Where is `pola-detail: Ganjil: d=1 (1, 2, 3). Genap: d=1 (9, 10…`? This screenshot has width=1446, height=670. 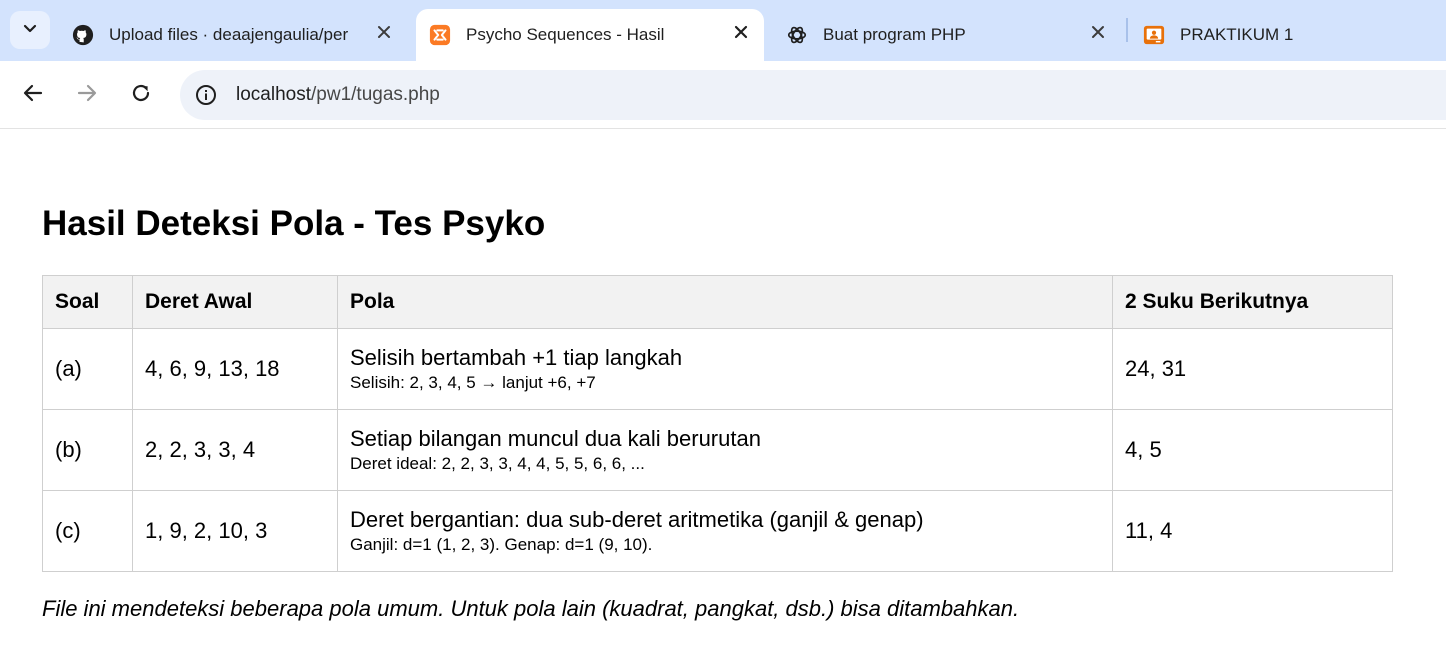
pola-detail: Ganjil: d=1 (1, 2, 3). Genap: d=1 (9, 10… is located at coordinates (501, 544).